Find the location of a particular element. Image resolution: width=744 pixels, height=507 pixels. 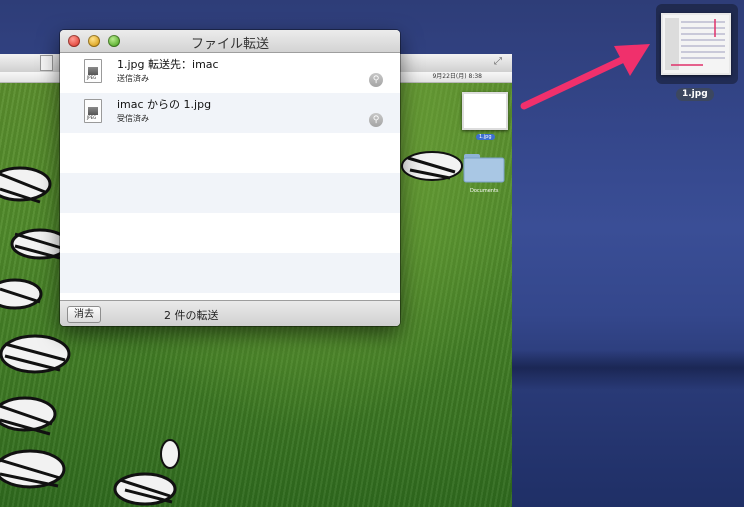

desktop-file-label: 1.jpg is located at coordinates (695, 94).